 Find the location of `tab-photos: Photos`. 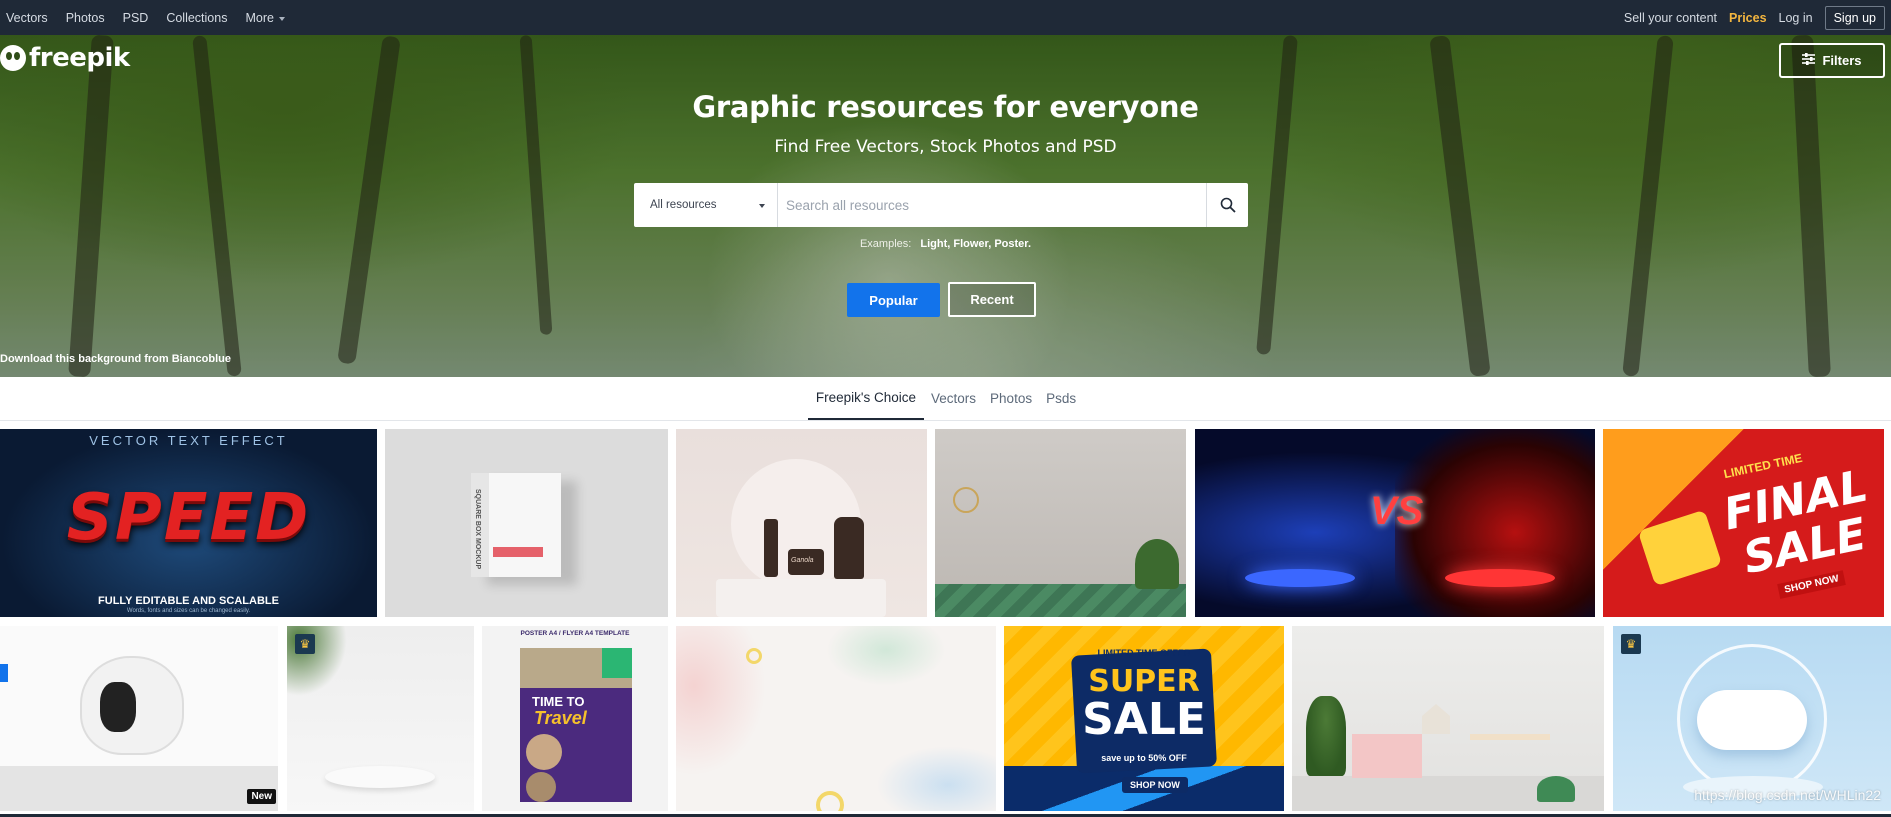

tab-photos: Photos is located at coordinates (1011, 398).